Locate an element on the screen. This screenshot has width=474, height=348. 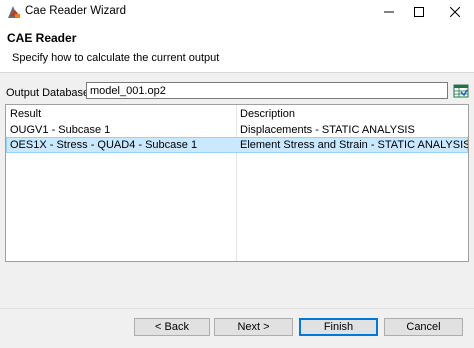
spreadsheet-icon is located at coordinates (461, 91).